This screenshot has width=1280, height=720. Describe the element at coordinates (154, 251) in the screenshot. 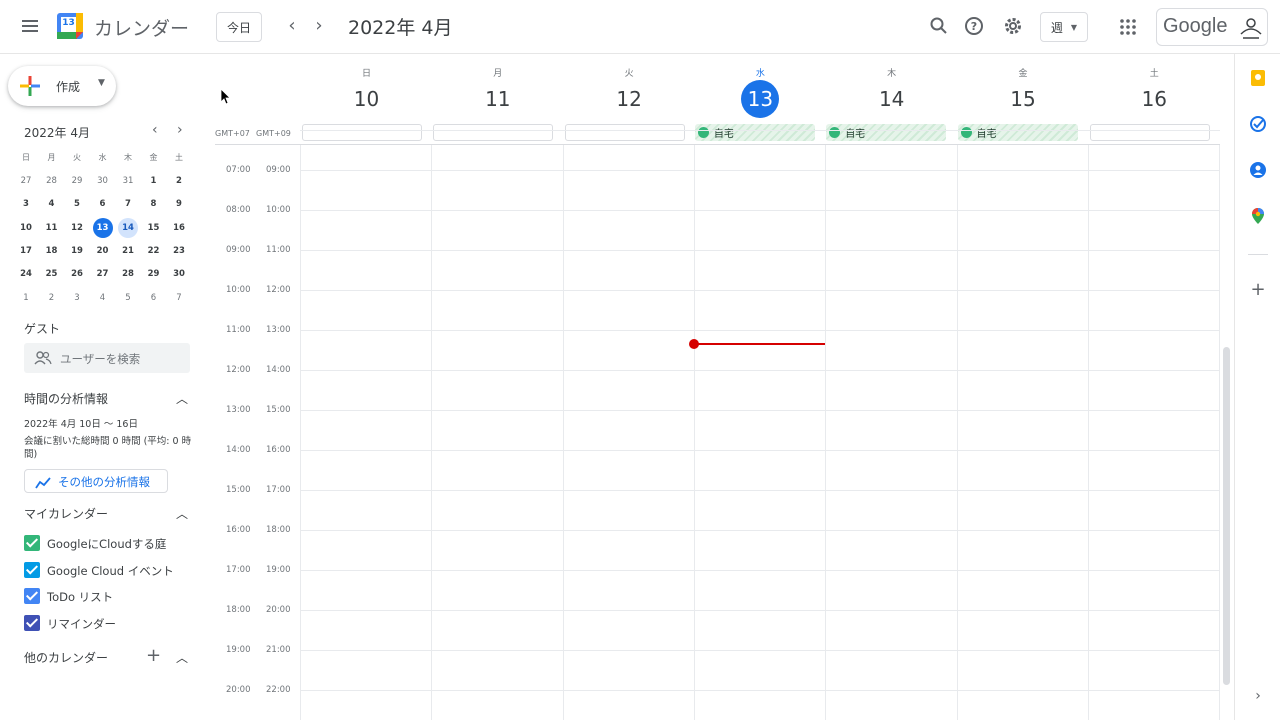

I see `mini-calendar-day: 22` at that location.